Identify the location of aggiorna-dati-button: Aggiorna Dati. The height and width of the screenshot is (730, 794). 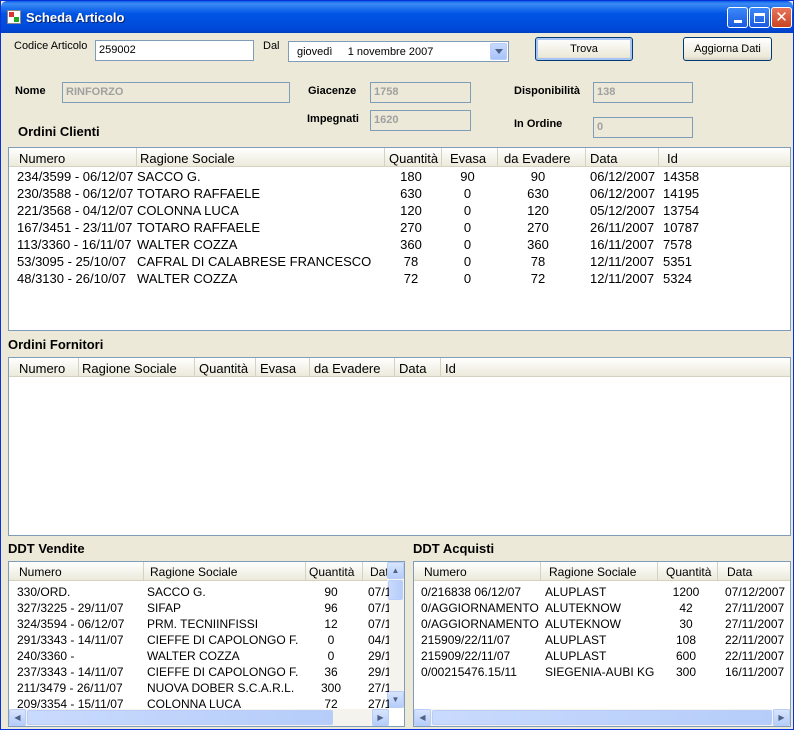
(727, 49).